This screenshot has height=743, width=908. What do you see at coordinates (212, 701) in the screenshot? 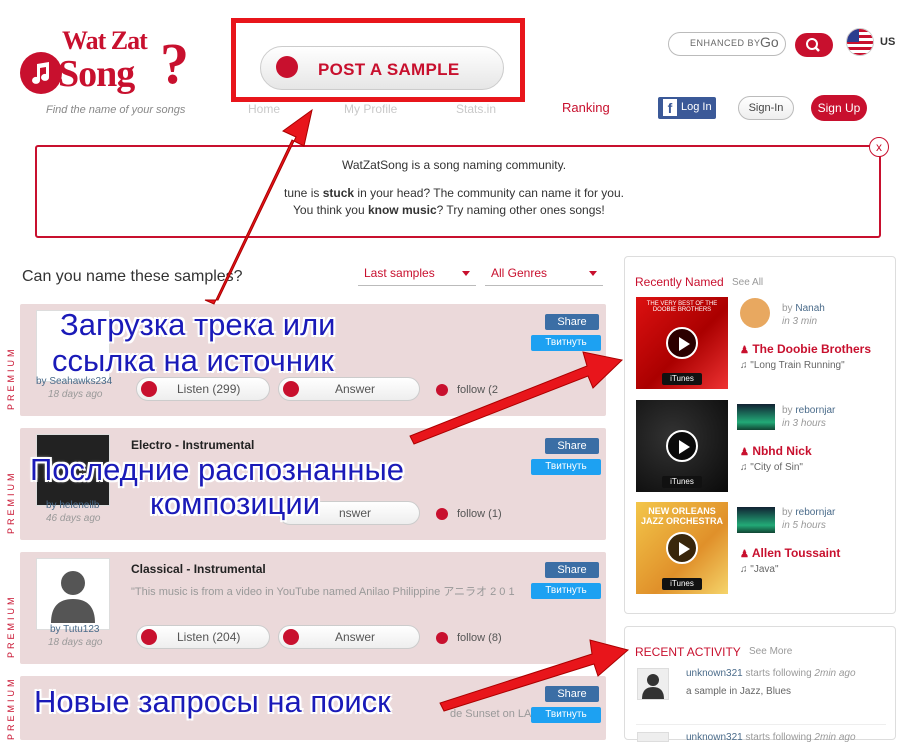
I see `annotation-text: Новые запросы на поиск` at bounding box center [212, 701].